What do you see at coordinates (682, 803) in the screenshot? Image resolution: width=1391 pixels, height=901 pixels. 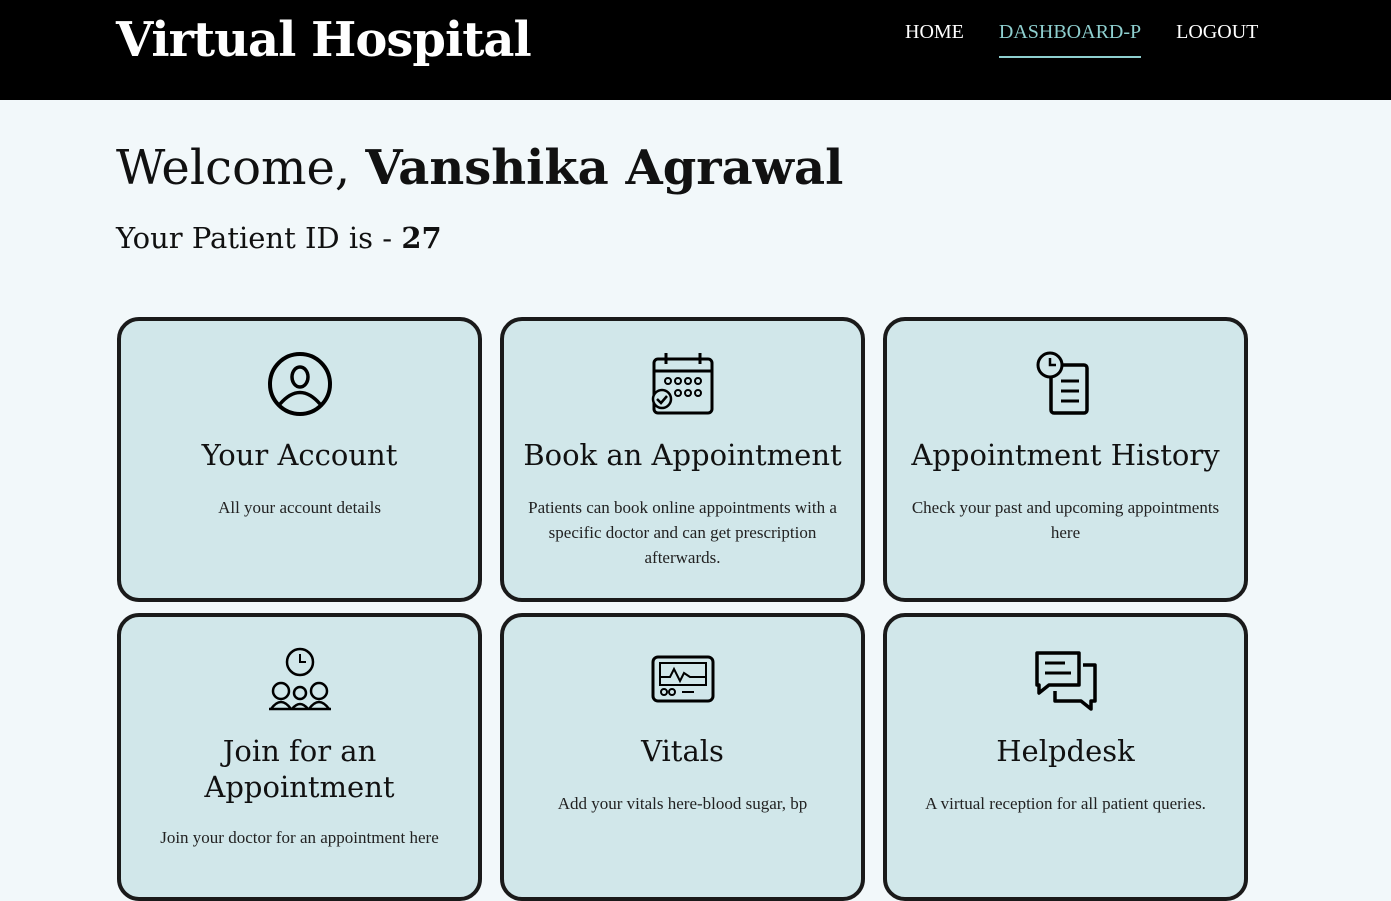 I see `card-description: Add your vitals here-blood sugar, bp` at bounding box center [682, 803].